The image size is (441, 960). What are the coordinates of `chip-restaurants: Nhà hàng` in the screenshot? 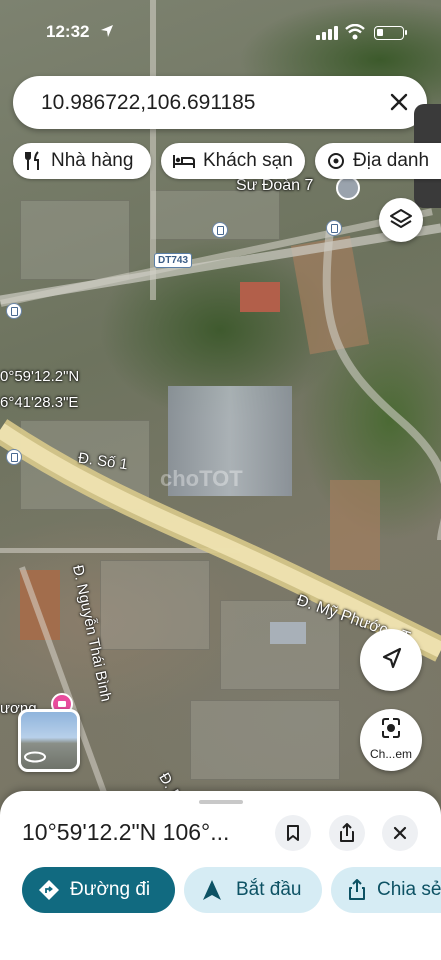 It's located at (82, 161).